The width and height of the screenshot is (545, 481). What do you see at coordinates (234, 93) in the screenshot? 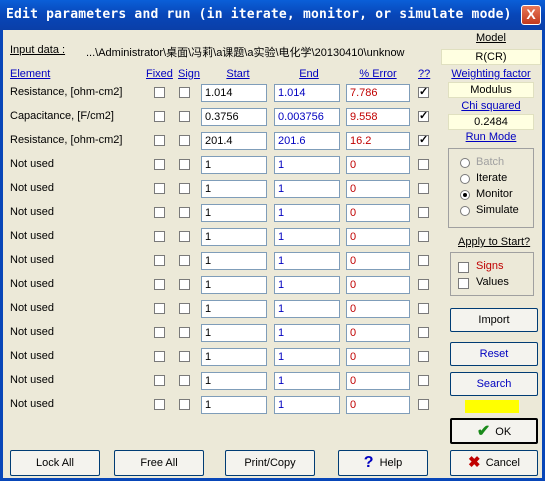
I see `start-field: 1.014` at bounding box center [234, 93].